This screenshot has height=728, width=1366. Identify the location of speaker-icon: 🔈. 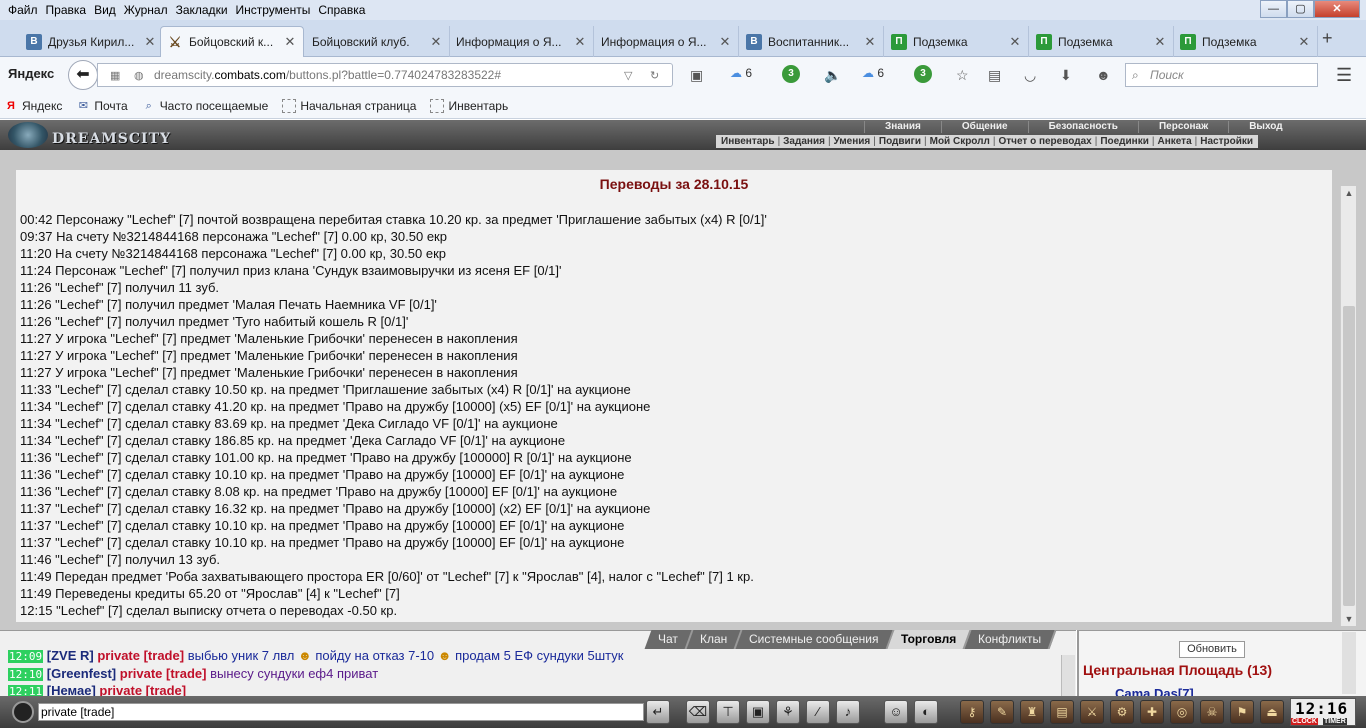
(832, 75).